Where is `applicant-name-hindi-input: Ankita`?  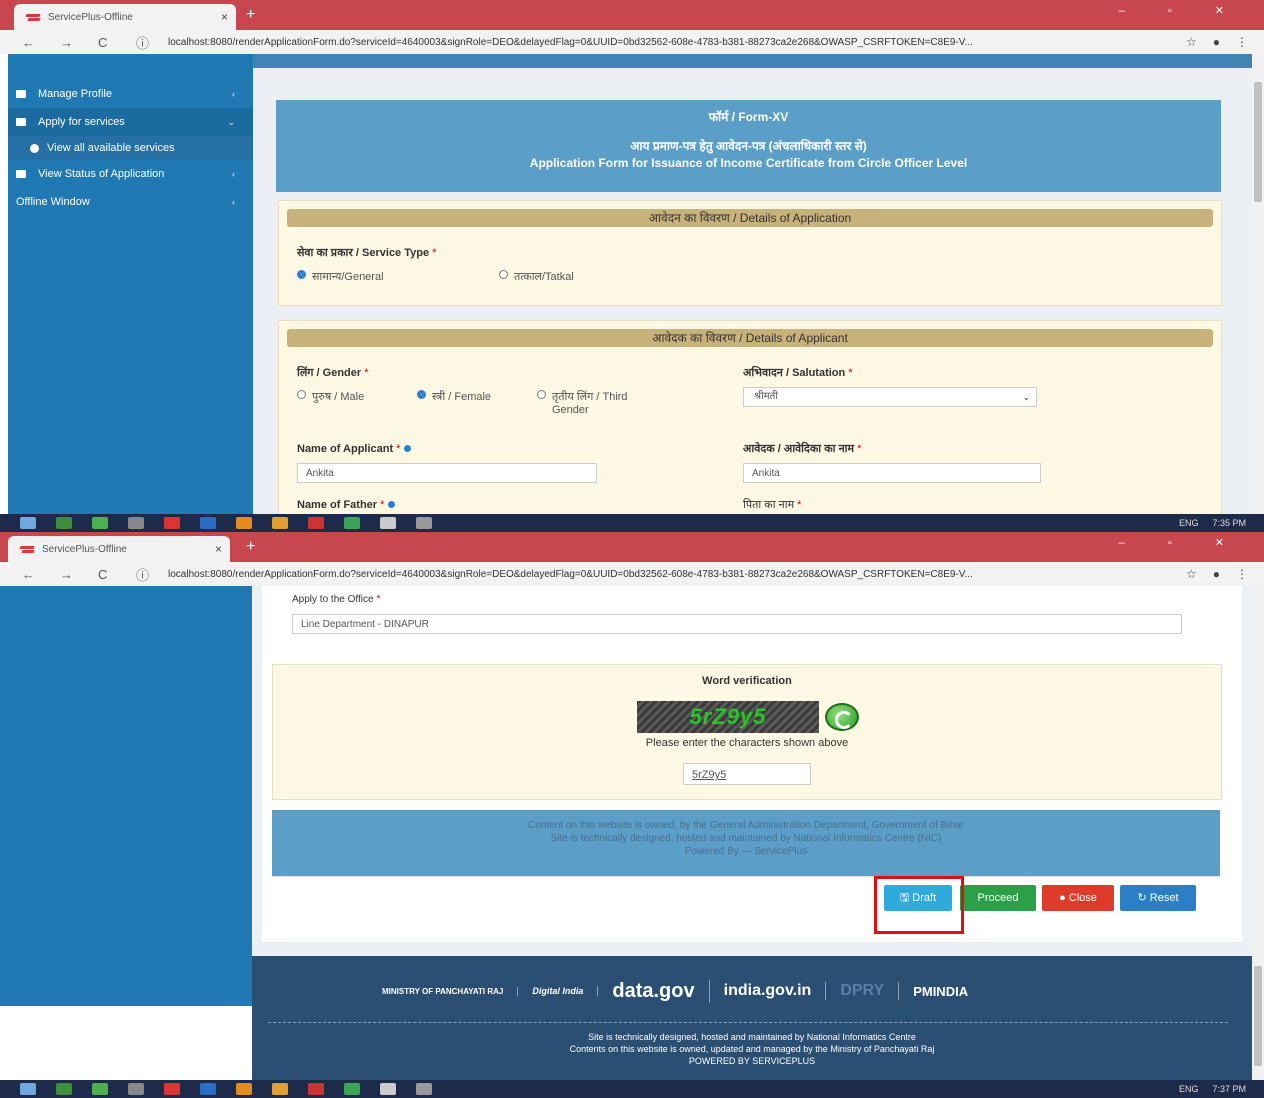
applicant-name-hindi-input: Ankita is located at coordinates (892, 473).